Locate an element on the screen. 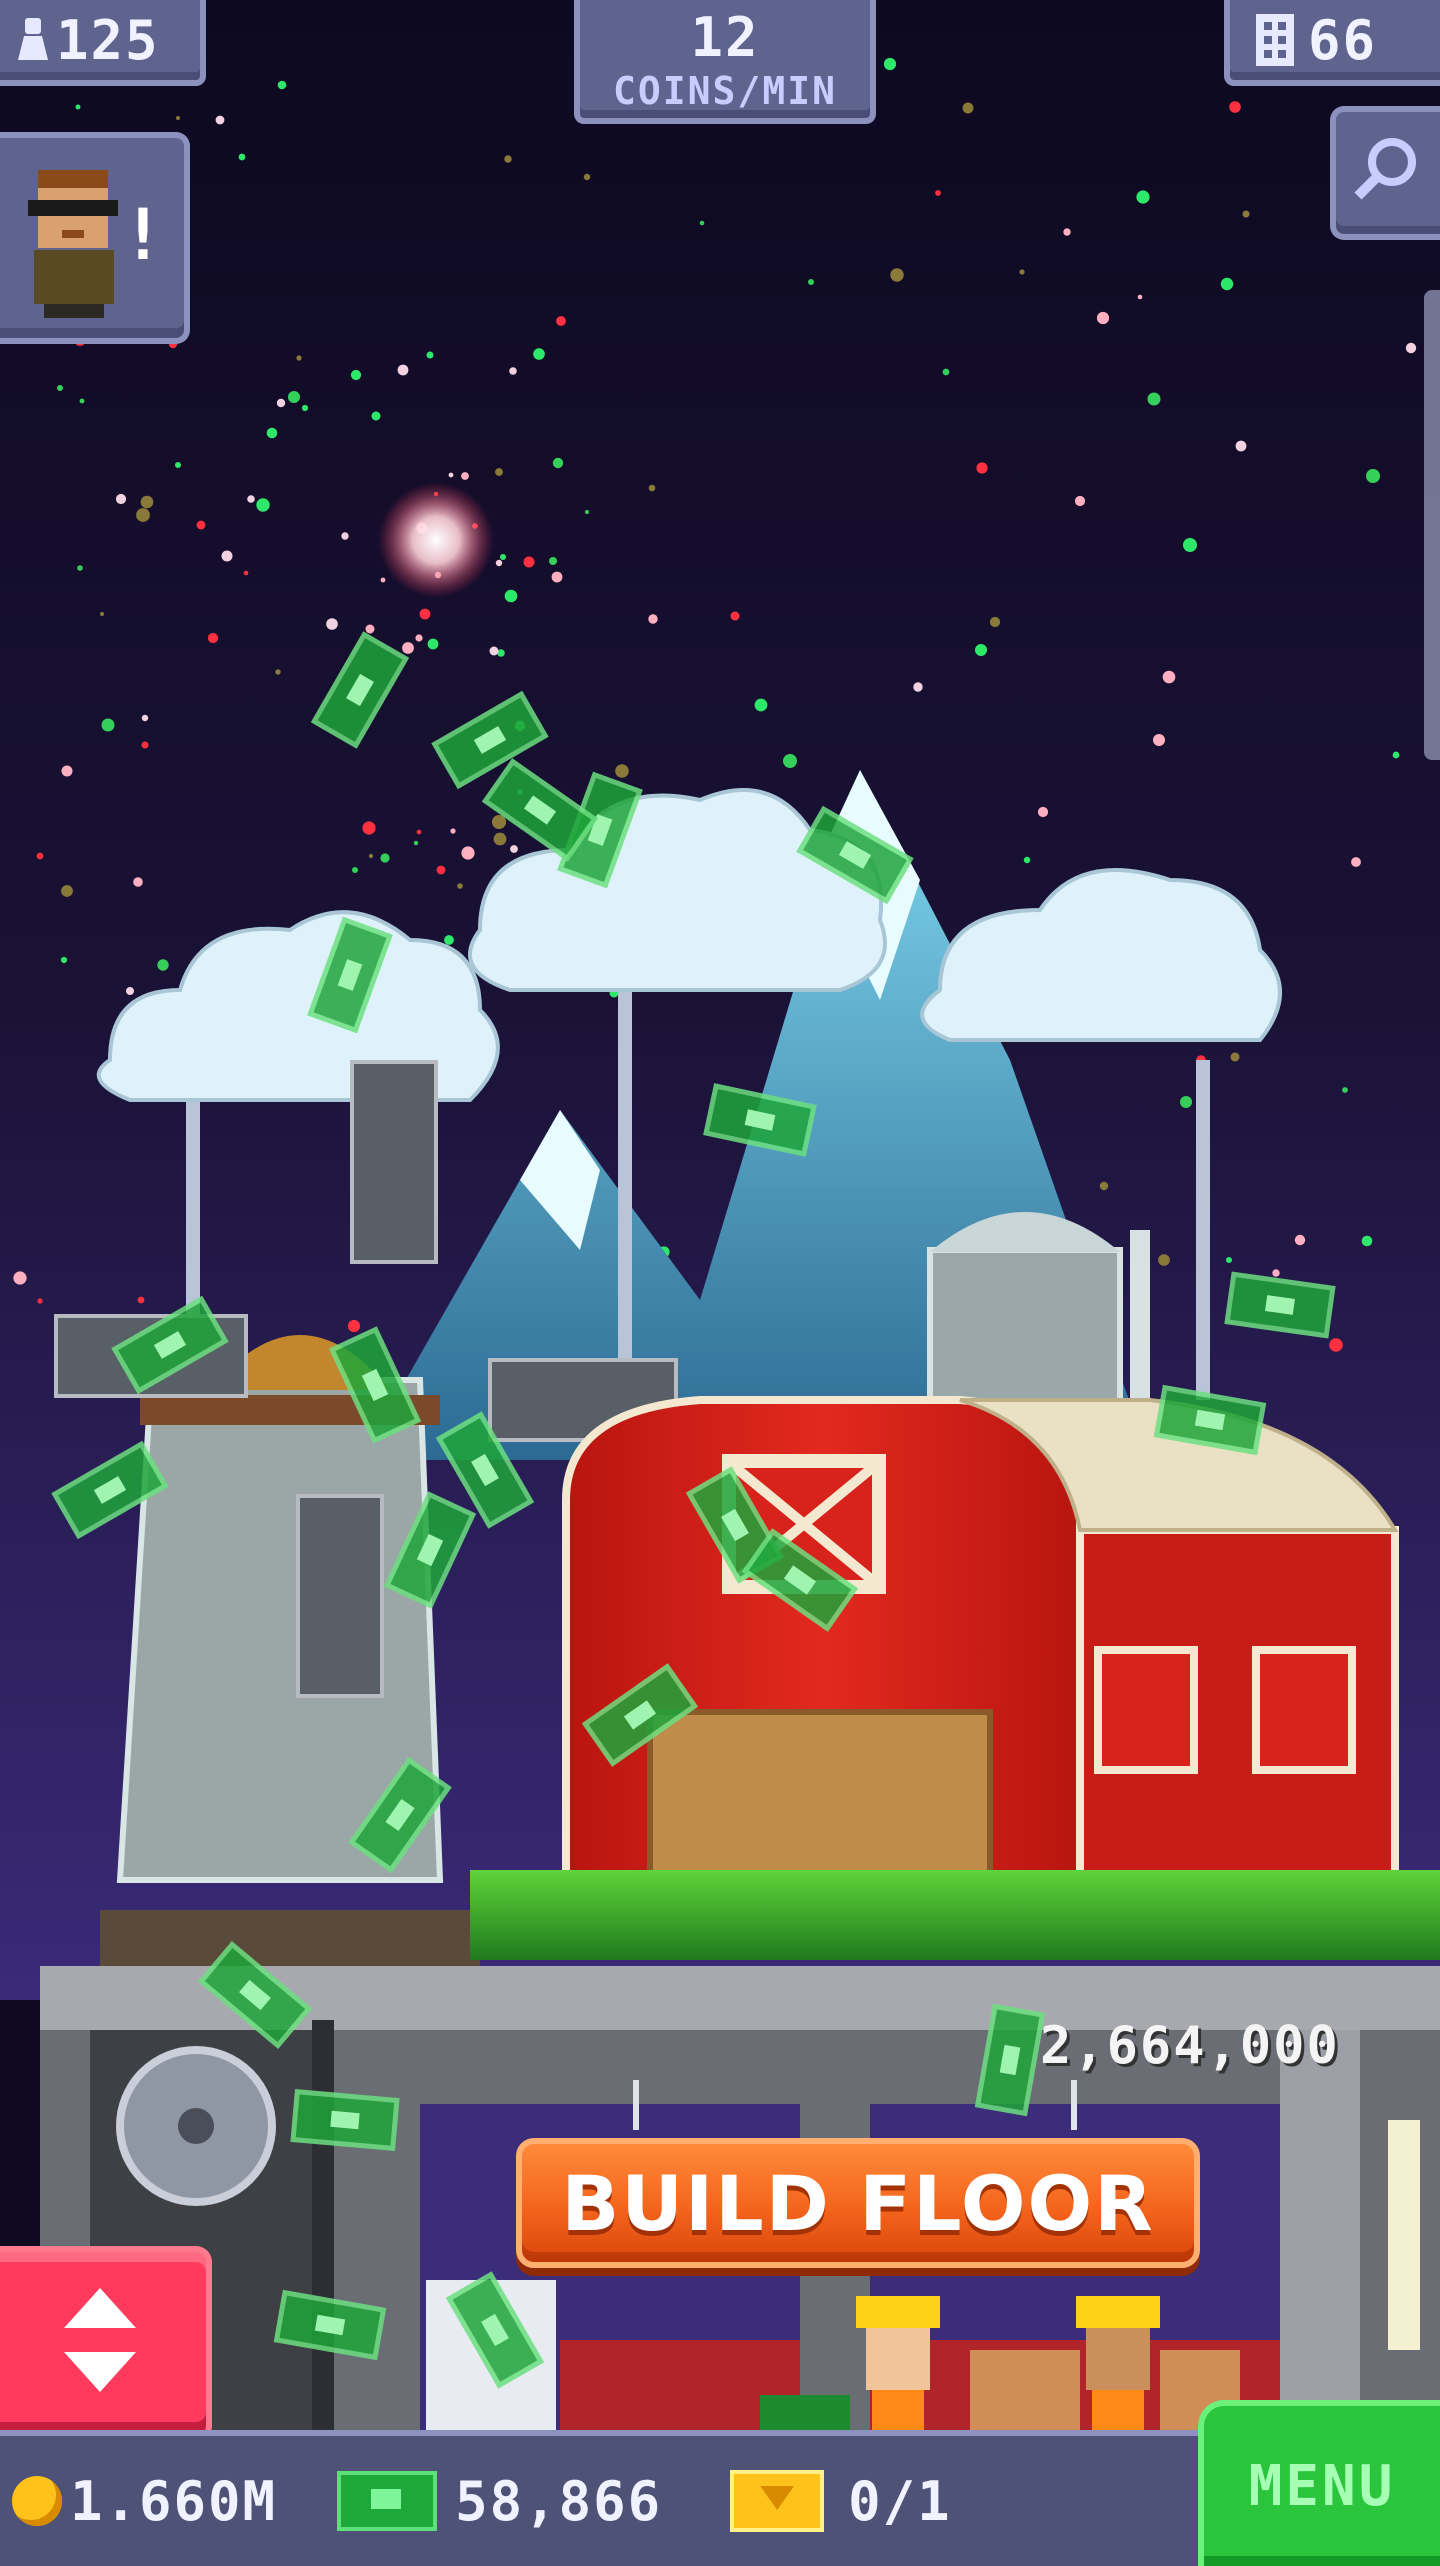  grass is located at coordinates (955, 1915).